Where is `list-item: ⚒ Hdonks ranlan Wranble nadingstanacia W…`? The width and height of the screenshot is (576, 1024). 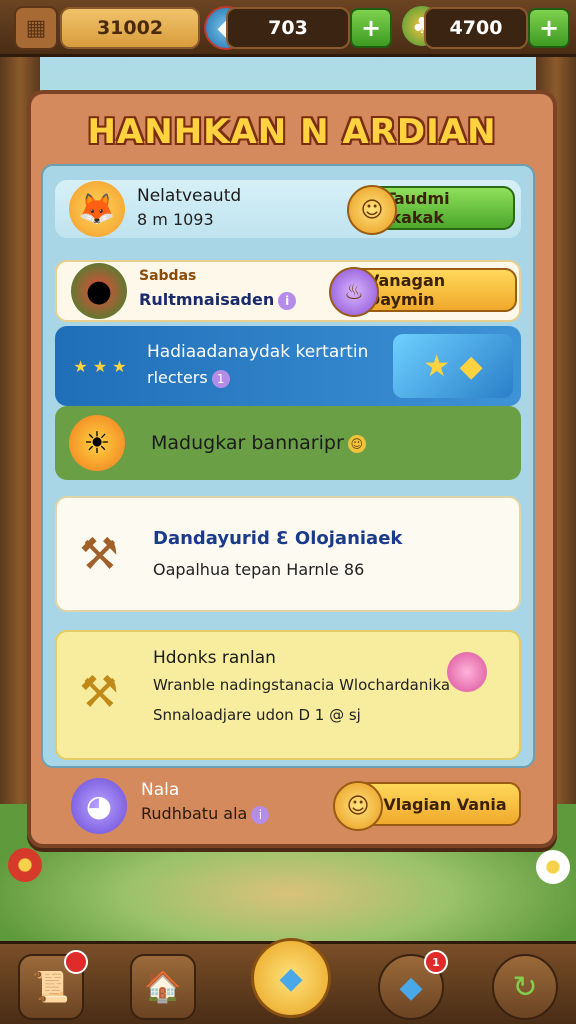 list-item: ⚒ Hdonks ranlan Wranble nadingstanacia W… is located at coordinates (288, 695).